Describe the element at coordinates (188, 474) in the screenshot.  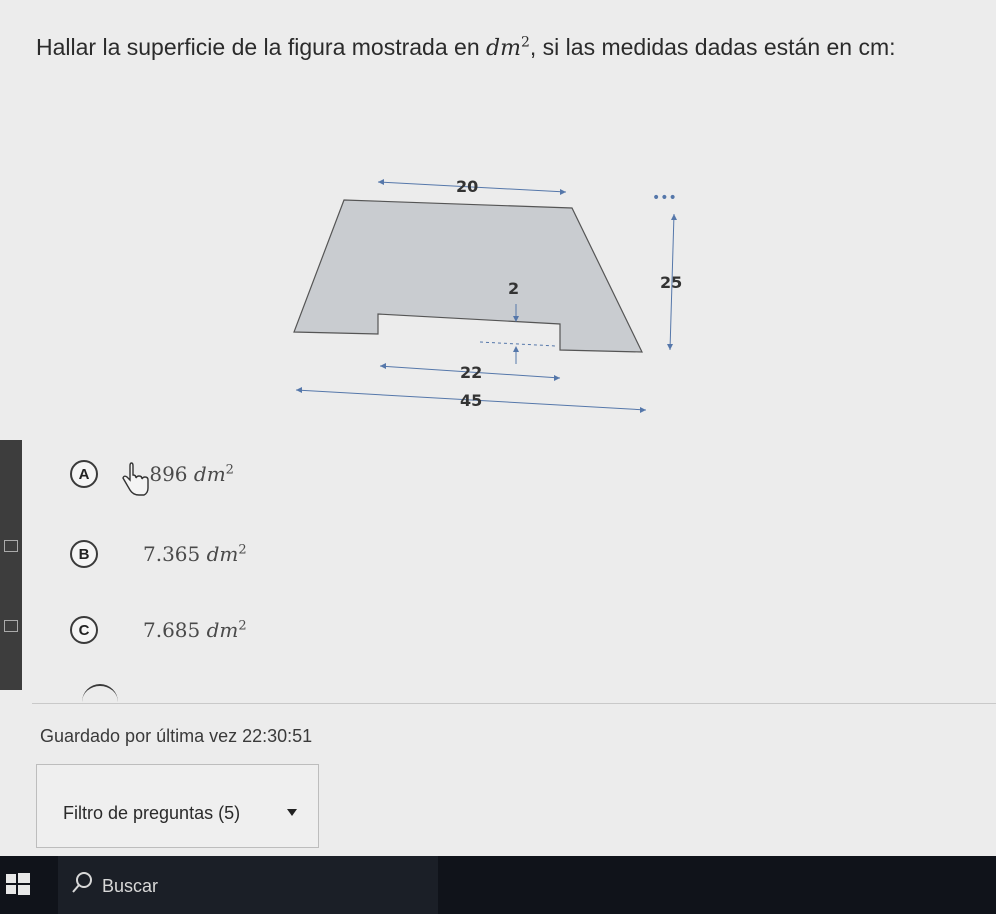
I see `option-value: .896 dm2` at that location.